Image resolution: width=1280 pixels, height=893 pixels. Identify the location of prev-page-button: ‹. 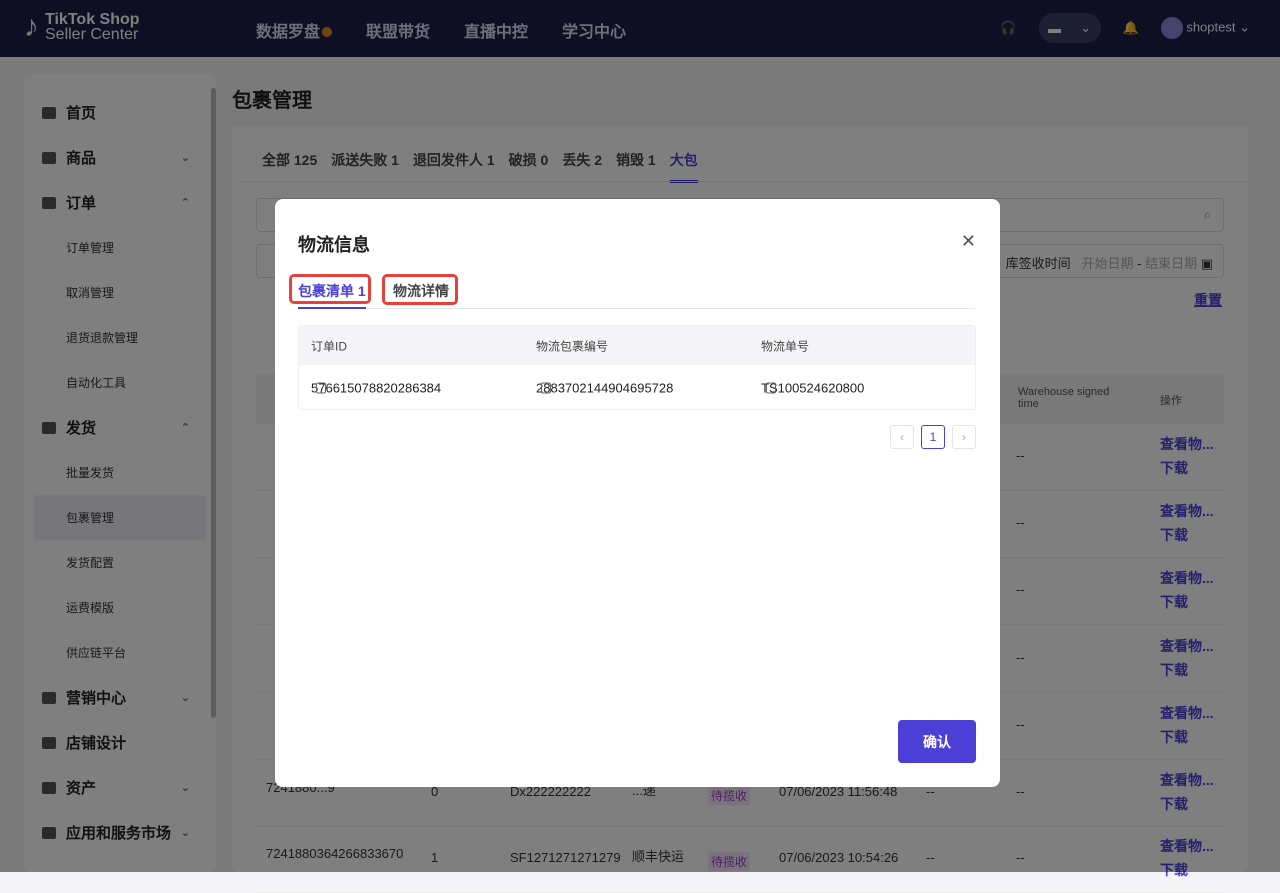
(902, 437).